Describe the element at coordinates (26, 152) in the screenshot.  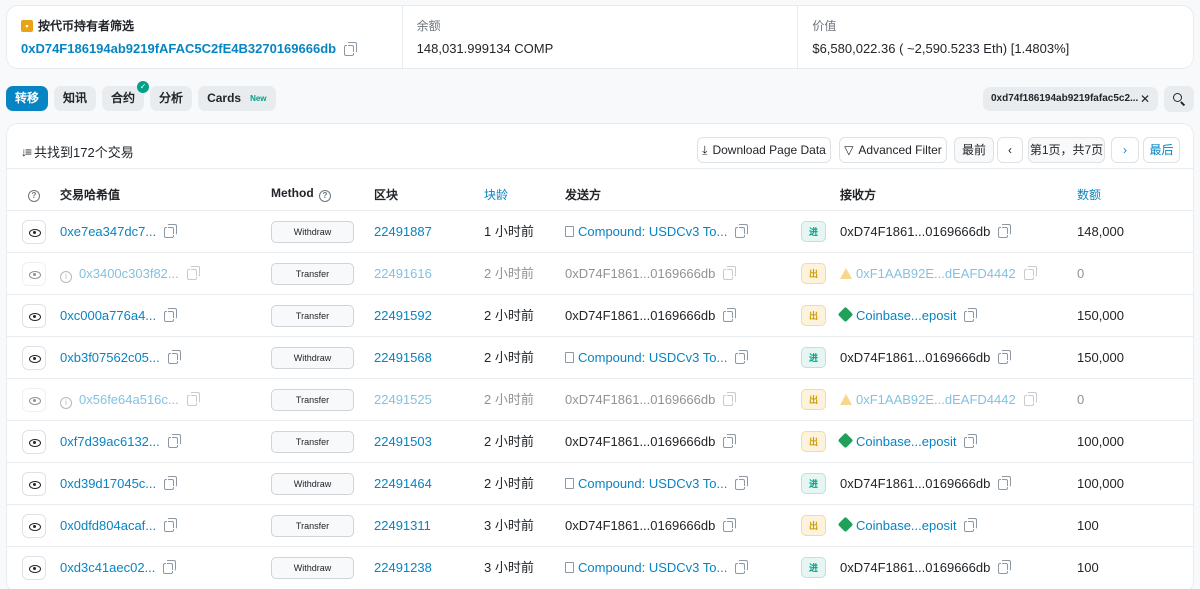
I see `sort-icon: ↓≡` at that location.